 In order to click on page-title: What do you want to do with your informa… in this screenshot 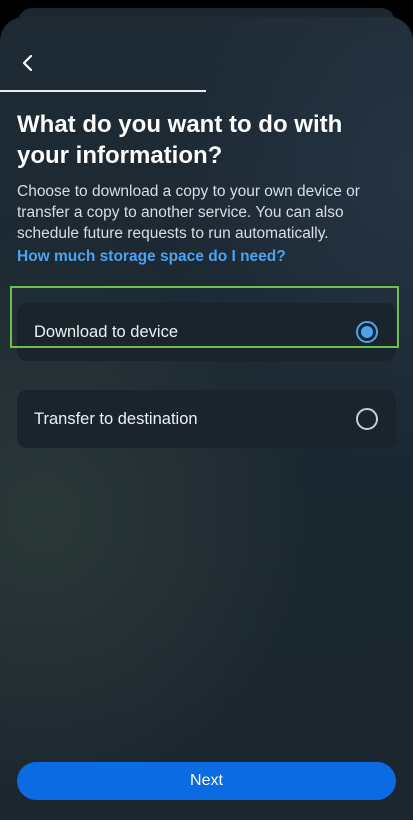, I will do `click(180, 140)`.